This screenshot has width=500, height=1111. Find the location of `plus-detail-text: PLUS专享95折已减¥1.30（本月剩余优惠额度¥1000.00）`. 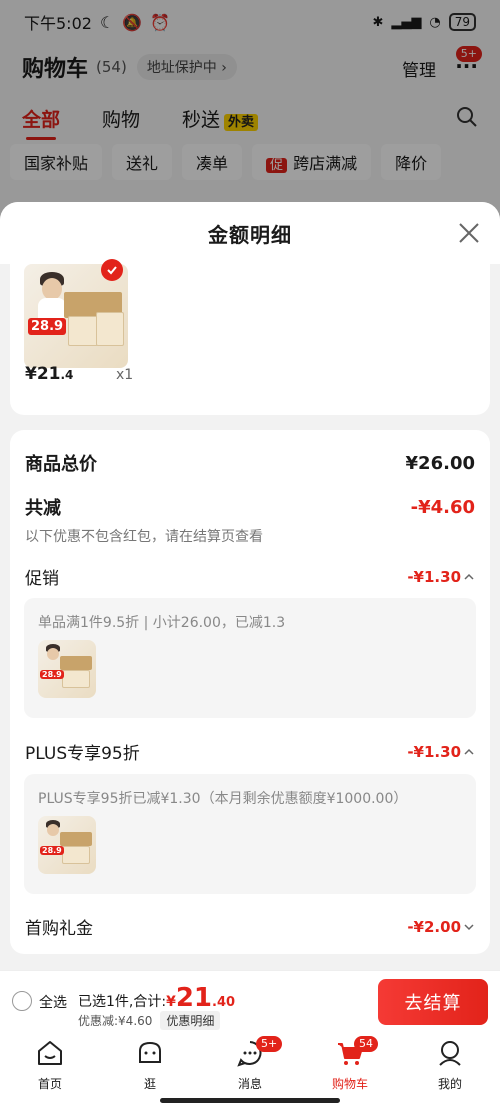

plus-detail-text: PLUS专享95折已减¥1.30（本月剩余优惠额度¥1000.00） is located at coordinates (223, 799).